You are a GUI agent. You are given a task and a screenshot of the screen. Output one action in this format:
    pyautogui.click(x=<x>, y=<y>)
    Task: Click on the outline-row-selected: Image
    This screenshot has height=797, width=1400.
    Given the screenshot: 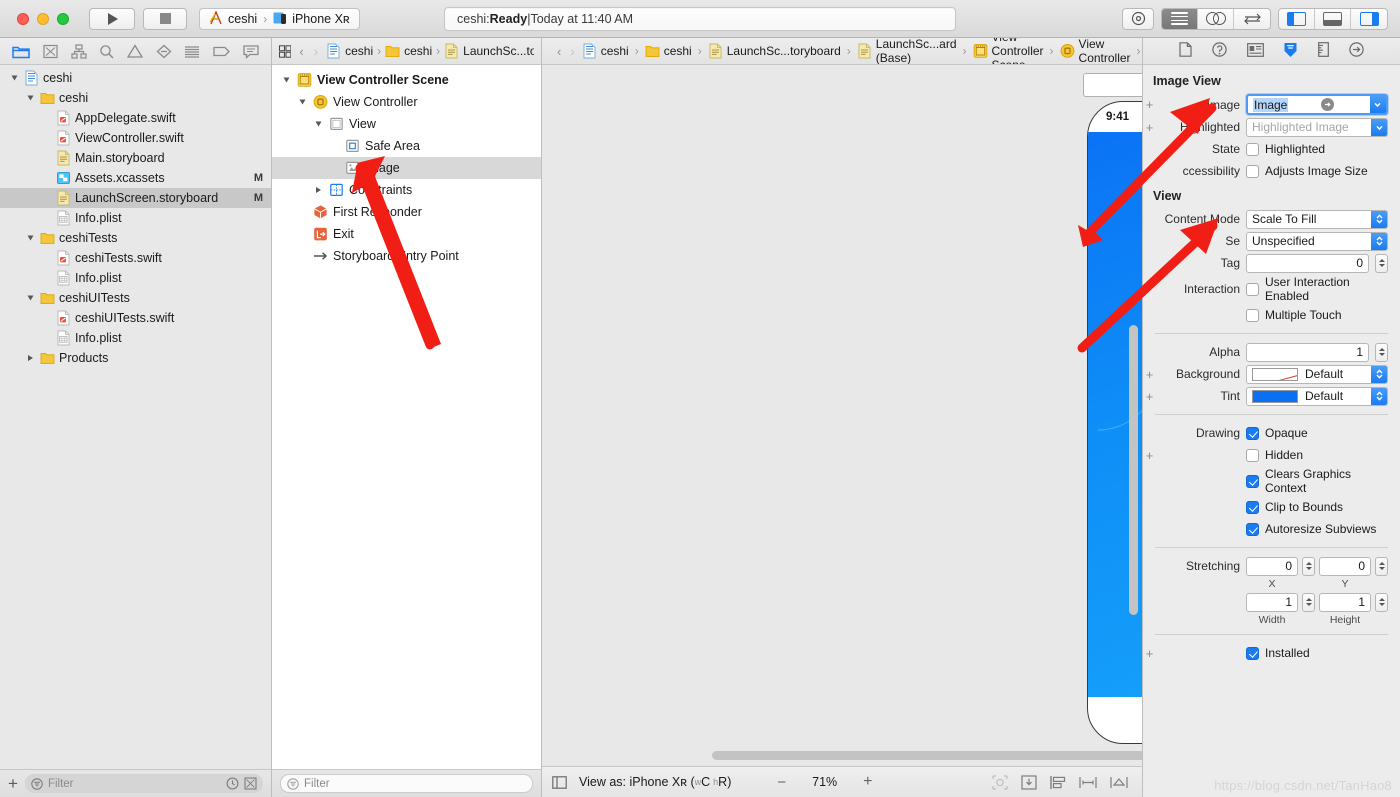 What is the action you would take?
    pyautogui.click(x=406, y=168)
    